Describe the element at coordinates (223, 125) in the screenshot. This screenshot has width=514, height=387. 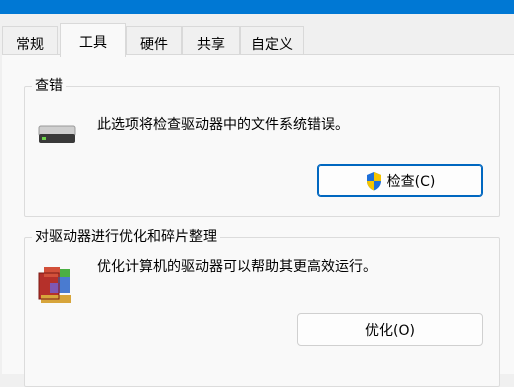
I see `error-check-description: 此选项将检查驱动器中的文件系统错误。` at that location.